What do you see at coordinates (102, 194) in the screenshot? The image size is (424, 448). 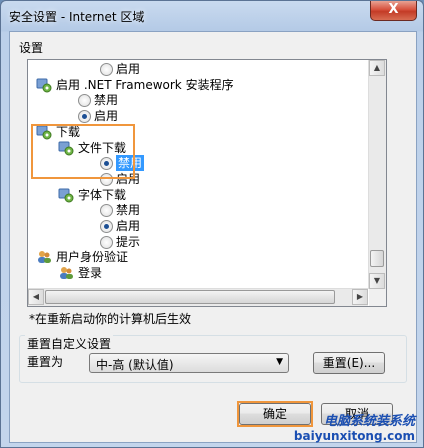 I see `group-label: 字体下载` at bounding box center [102, 194].